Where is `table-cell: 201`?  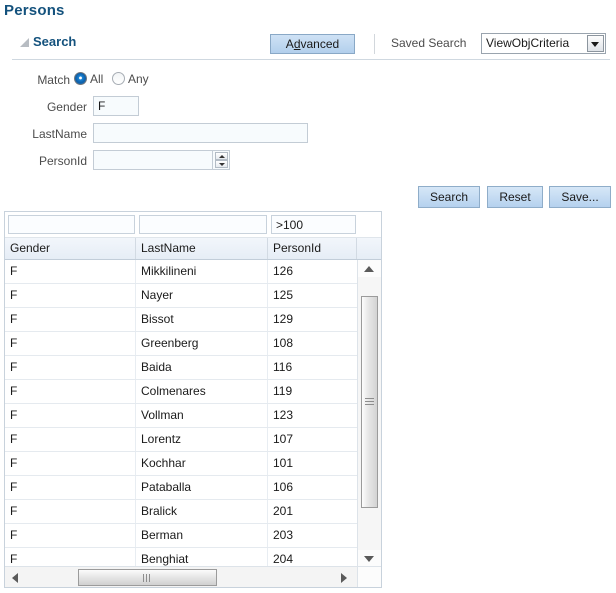 table-cell: 201 is located at coordinates (283, 511).